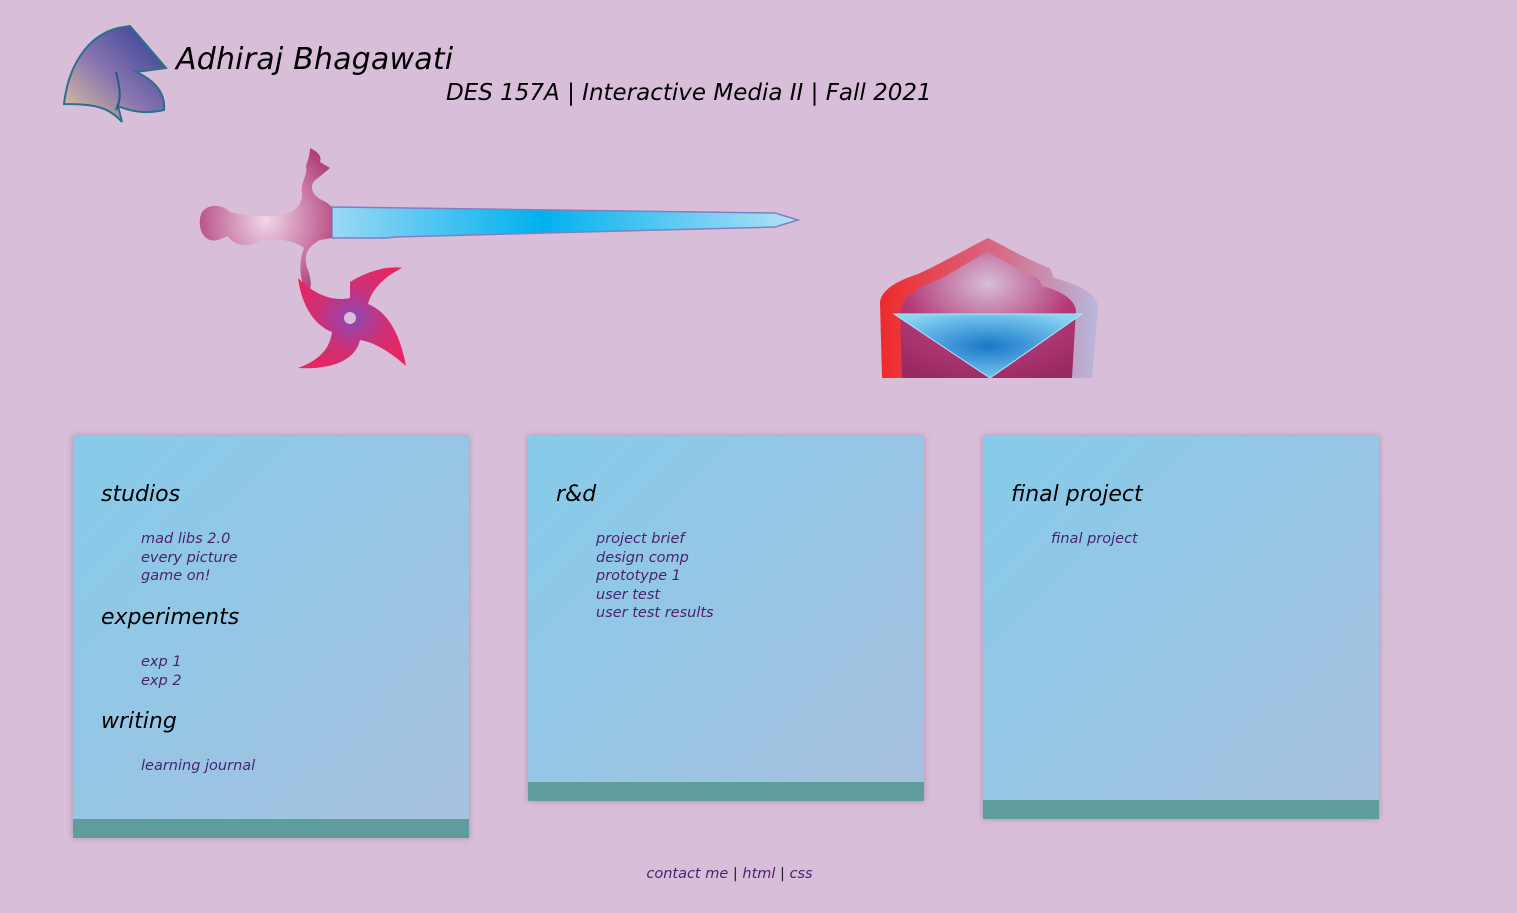 This screenshot has width=1517, height=913. I want to click on section-title-writing: writing, so click(139, 721).